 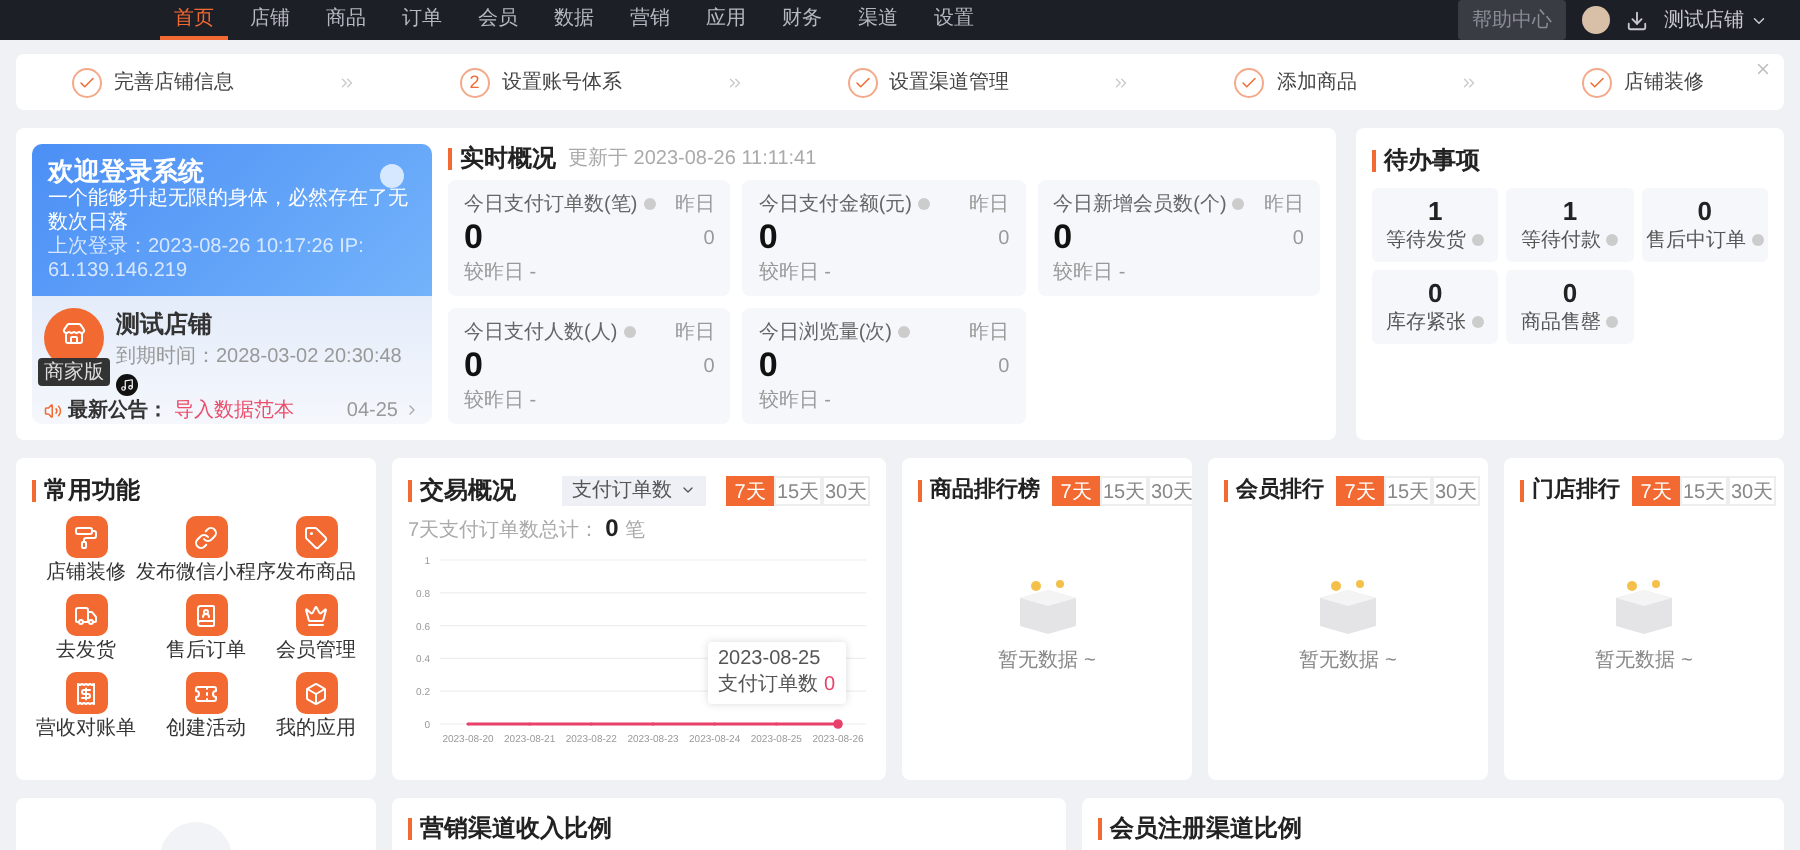 I want to click on step-label: 设置渠道管理, so click(x=949, y=82).